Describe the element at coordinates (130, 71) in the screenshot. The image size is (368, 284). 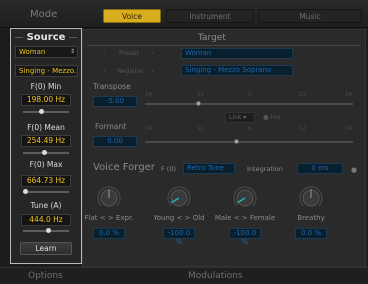
I see `register-label: Register` at that location.